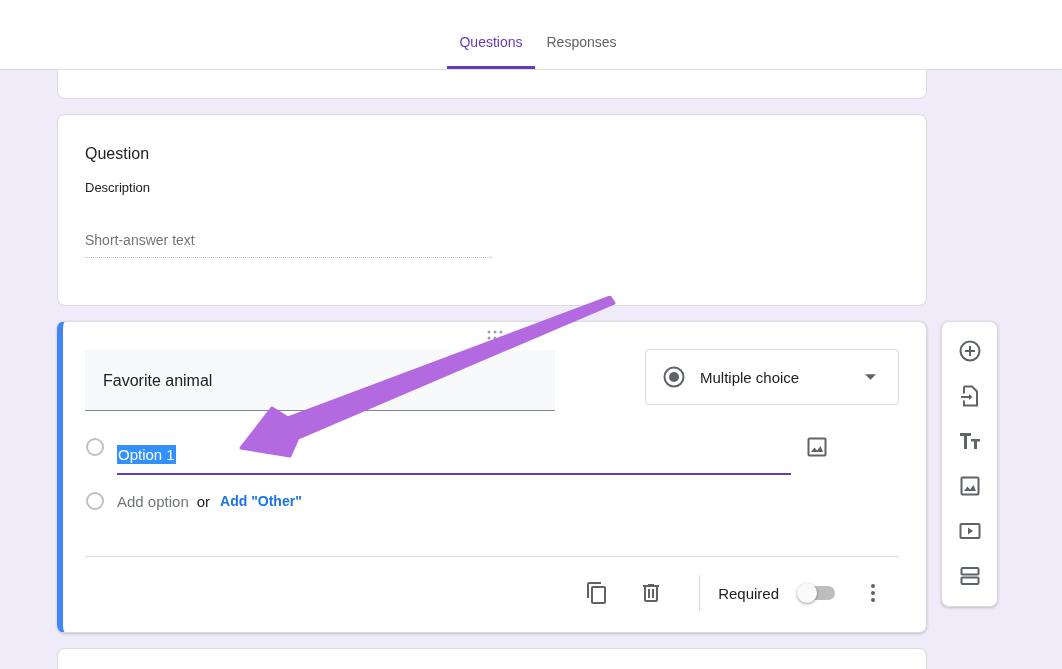  What do you see at coordinates (969, 351) in the screenshot?
I see `add-circle-icon` at bounding box center [969, 351].